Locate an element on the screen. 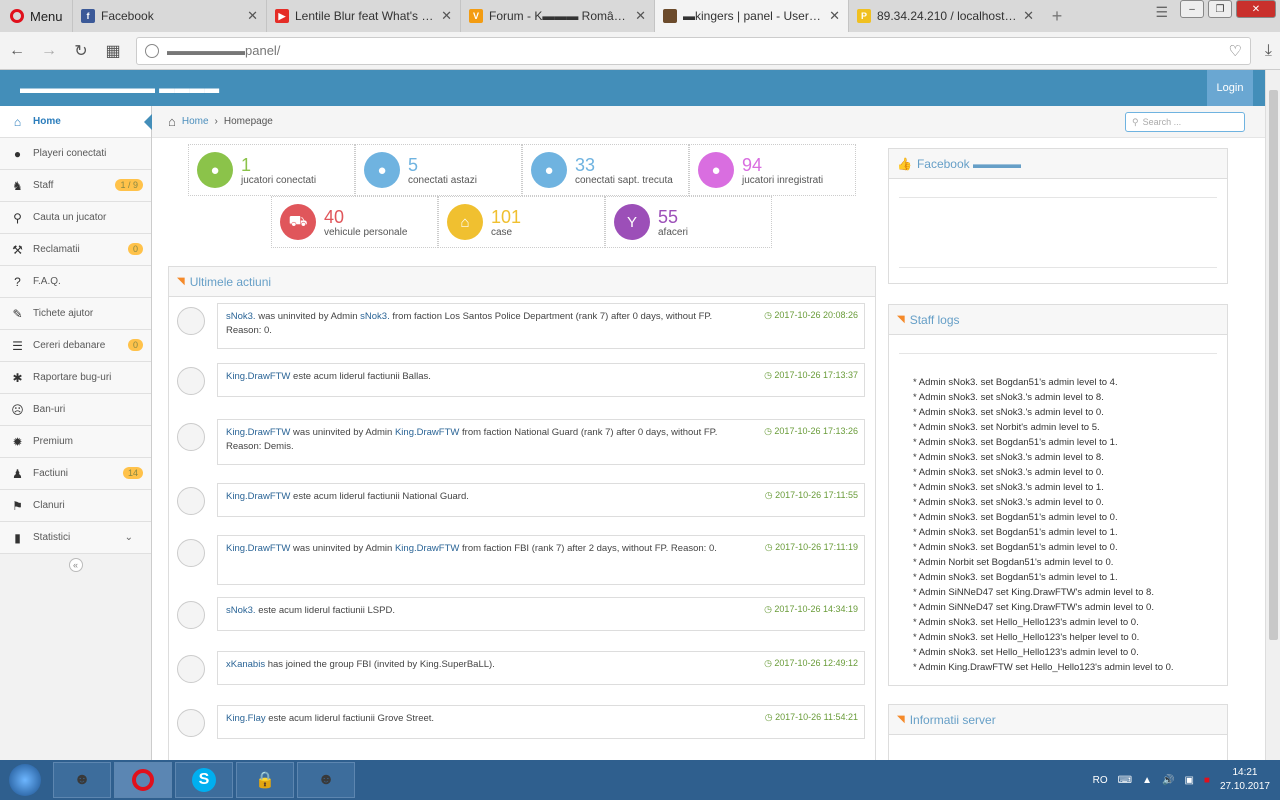 The width and height of the screenshot is (1280, 800). taskbar-app-game2: ☻ is located at coordinates (326, 780).